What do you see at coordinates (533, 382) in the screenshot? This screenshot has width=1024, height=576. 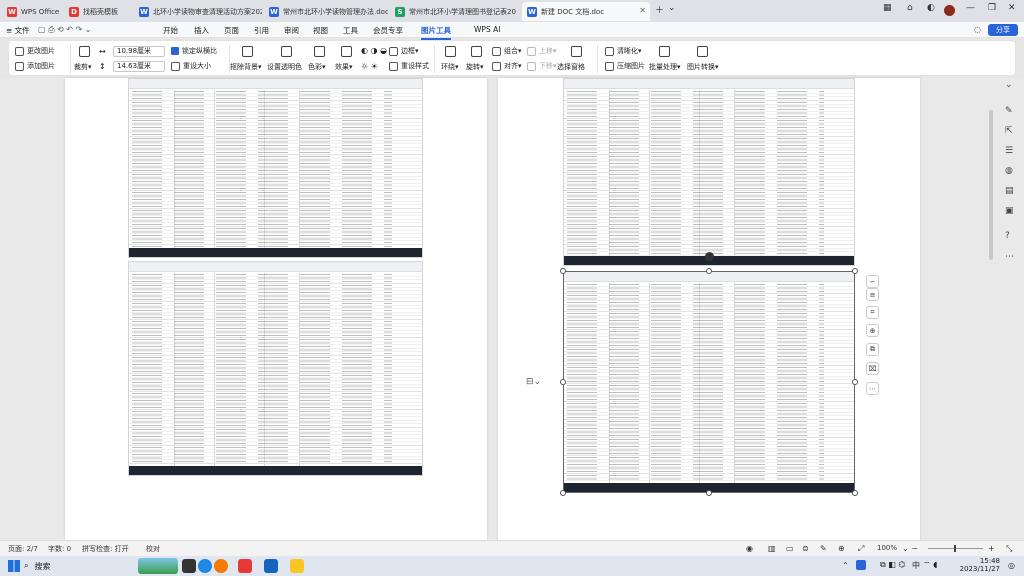 I see `layout-options-icon: ⊟⌄` at bounding box center [533, 382].